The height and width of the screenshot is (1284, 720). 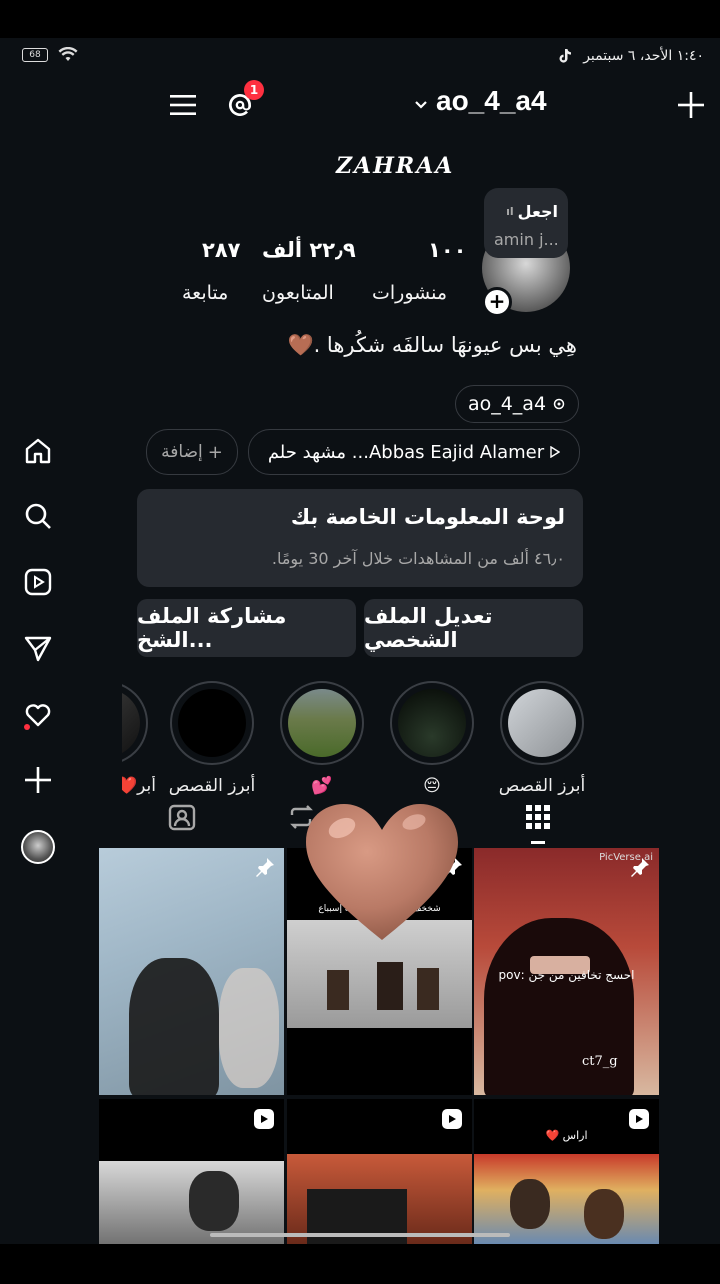 What do you see at coordinates (298, 293) in the screenshot?
I see `followers-label: المتابعون` at bounding box center [298, 293].